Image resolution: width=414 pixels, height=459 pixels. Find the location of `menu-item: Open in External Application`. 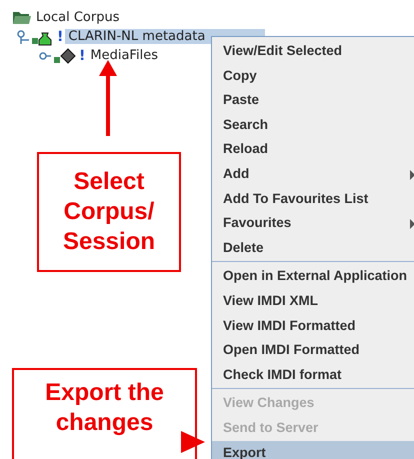

menu-item: Open in External Application is located at coordinates (313, 276).